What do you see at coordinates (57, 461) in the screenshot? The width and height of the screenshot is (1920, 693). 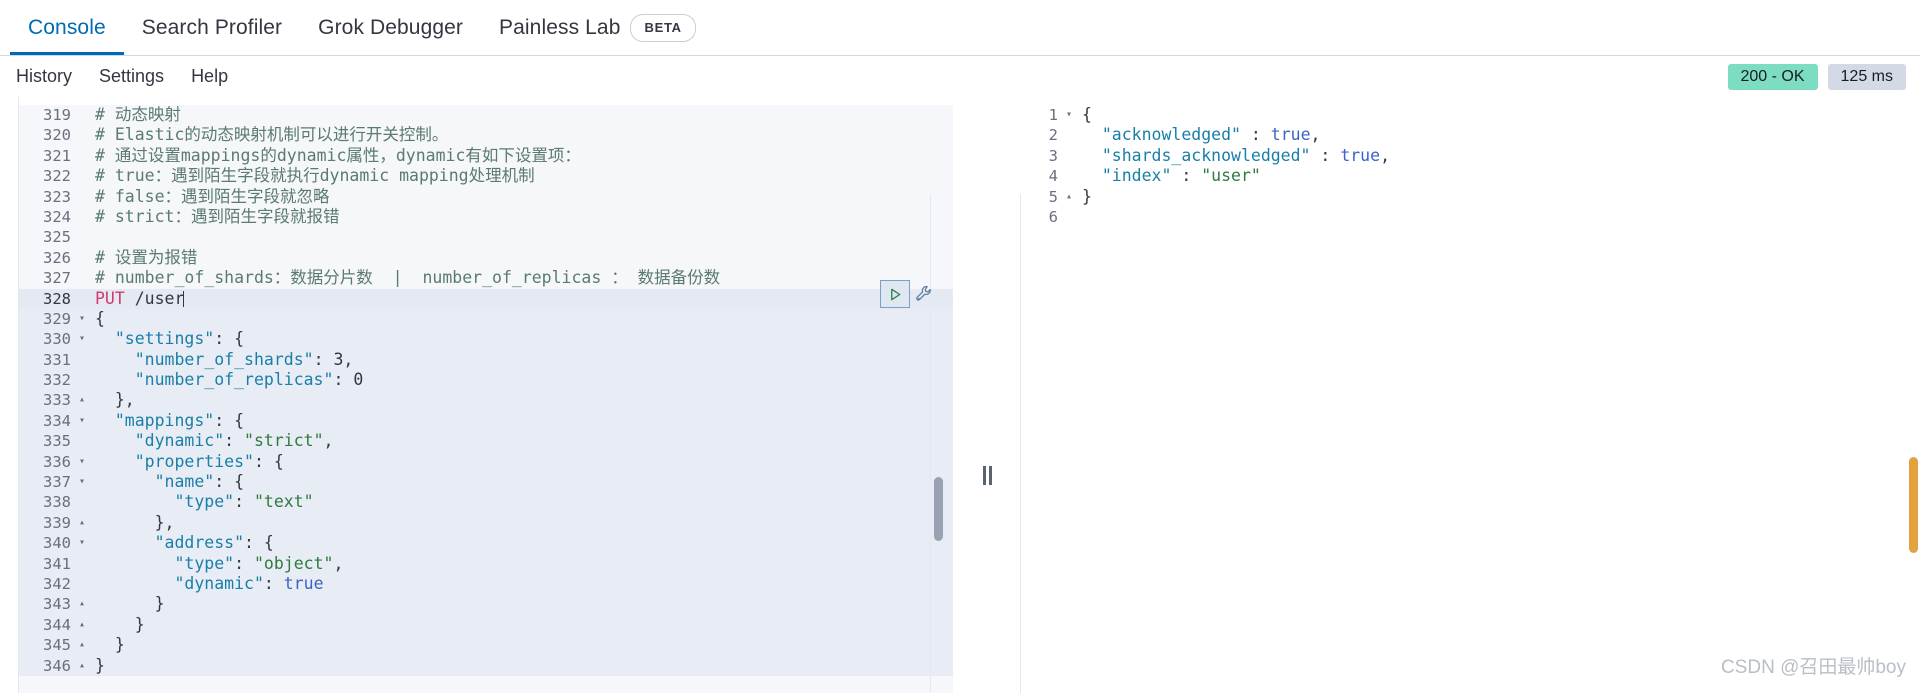 I see `line-number: 336` at bounding box center [57, 461].